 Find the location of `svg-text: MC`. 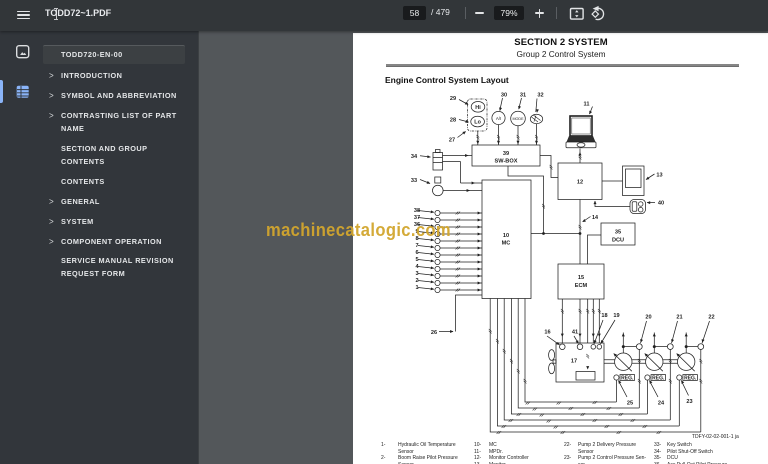

svg-text: MC is located at coordinates (506, 244).